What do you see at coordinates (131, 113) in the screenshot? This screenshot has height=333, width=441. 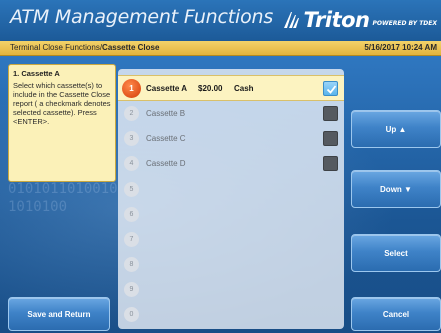 I see `row-number-badge: 2` at bounding box center [131, 113].